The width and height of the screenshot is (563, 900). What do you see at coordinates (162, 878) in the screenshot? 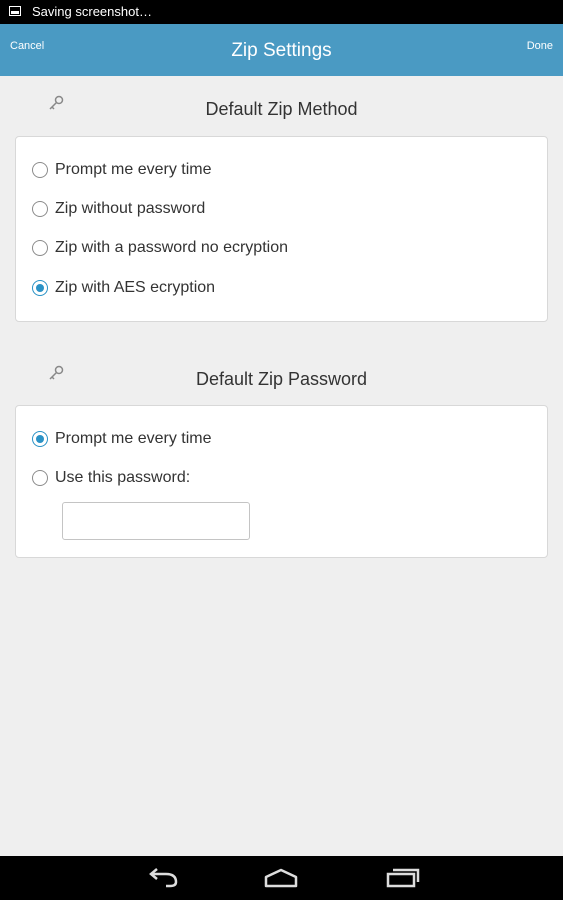
I see `back-icon` at bounding box center [162, 878].